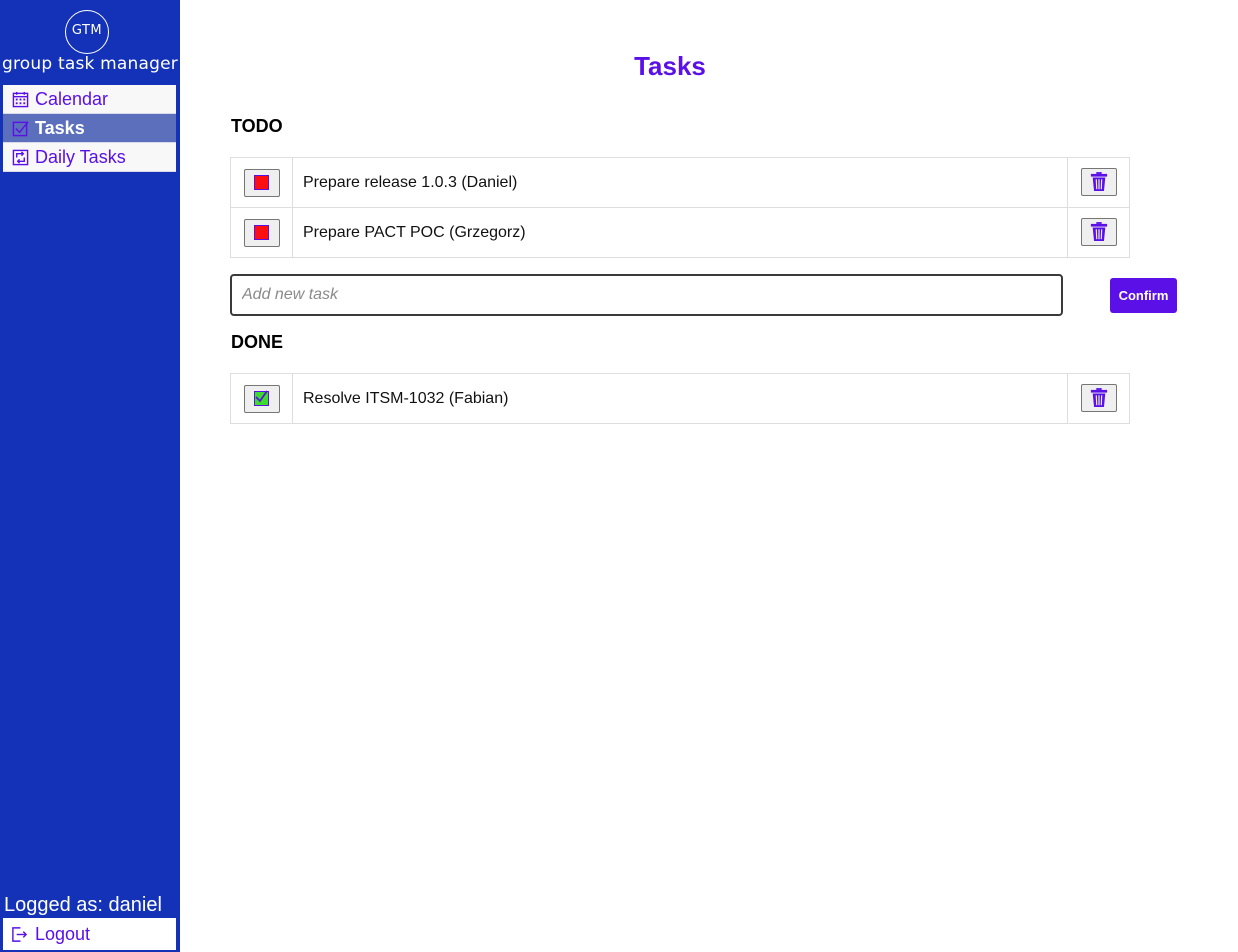  Describe the element at coordinates (83, 905) in the screenshot. I see `logged-user: Logged as: daniel` at that location.